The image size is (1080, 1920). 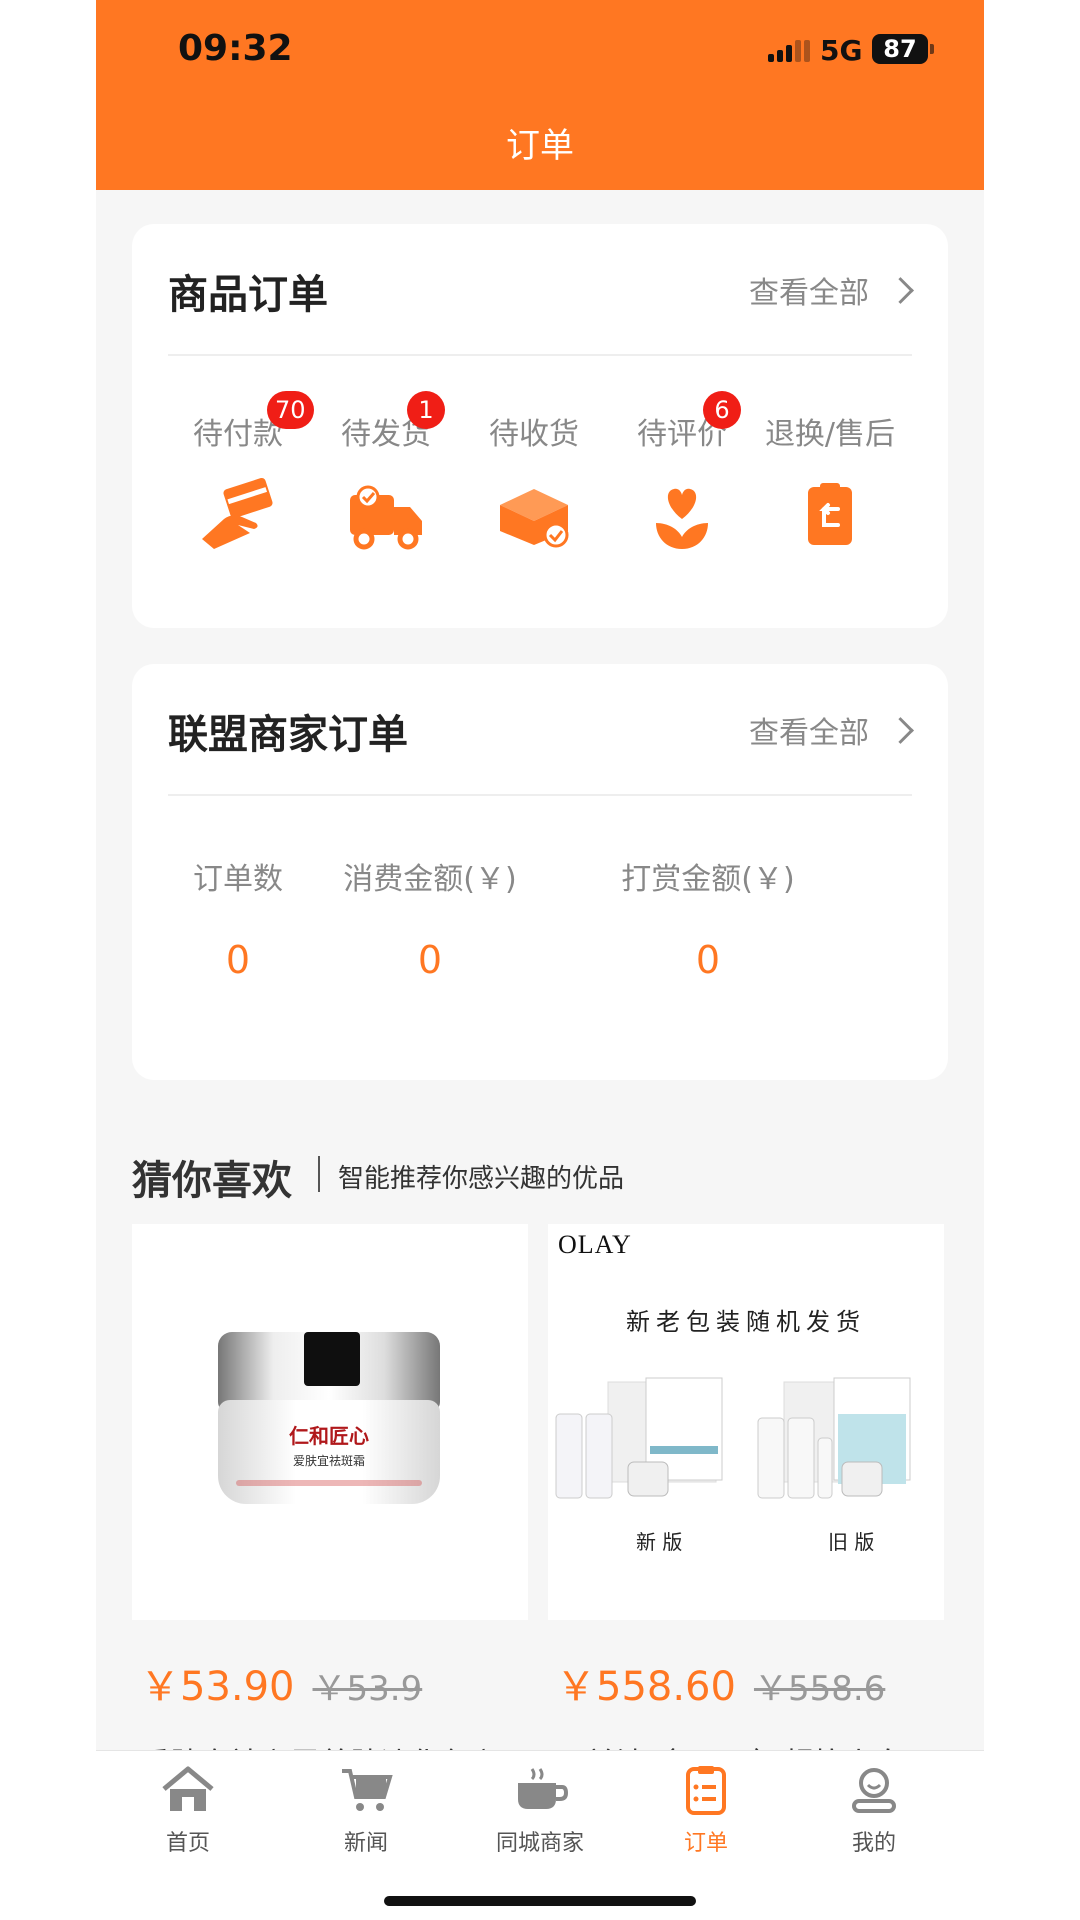 I want to click on original-price: ￥53.9, so click(x=367, y=1689).